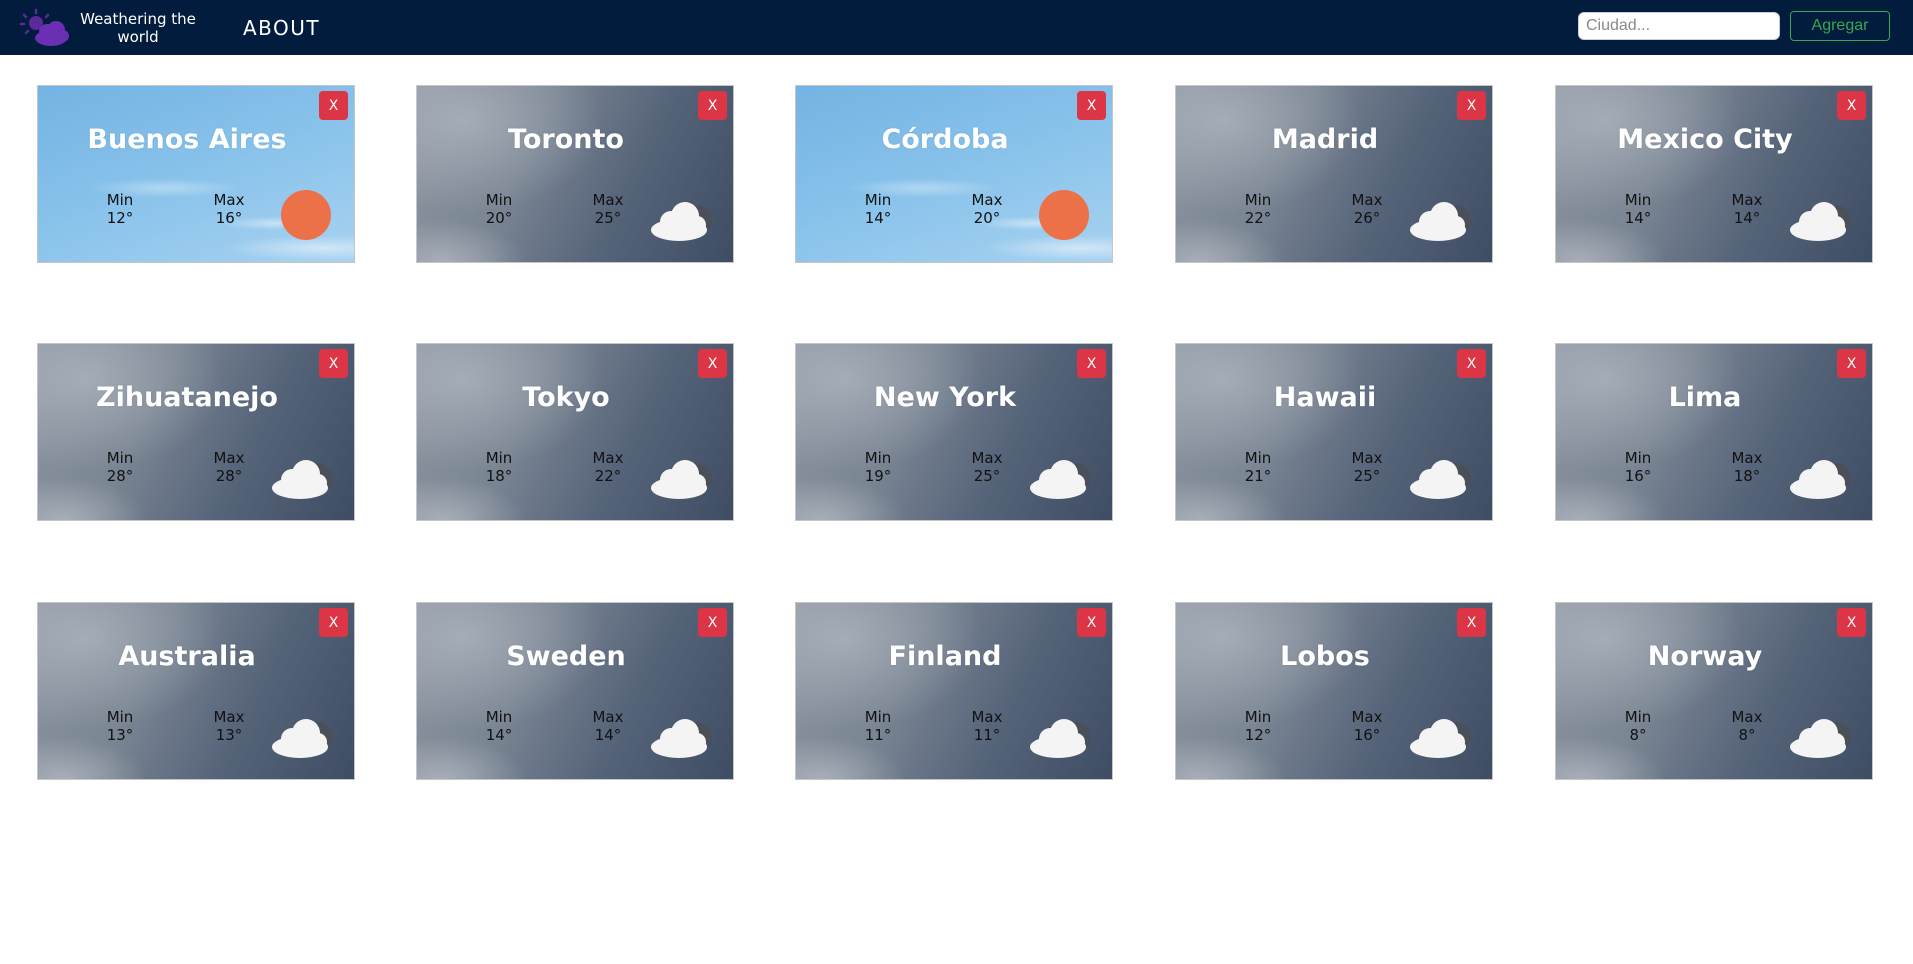 Image resolution: width=1913 pixels, height=964 pixels. What do you see at coordinates (1334, 432) in the screenshot?
I see `city-card: X Hawaii Min 21° Max 25°` at bounding box center [1334, 432].